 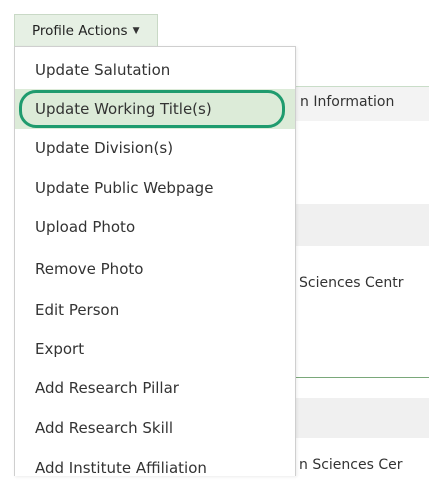 What do you see at coordinates (77, 310) in the screenshot?
I see `menu-item-label: Edit Person` at bounding box center [77, 310].